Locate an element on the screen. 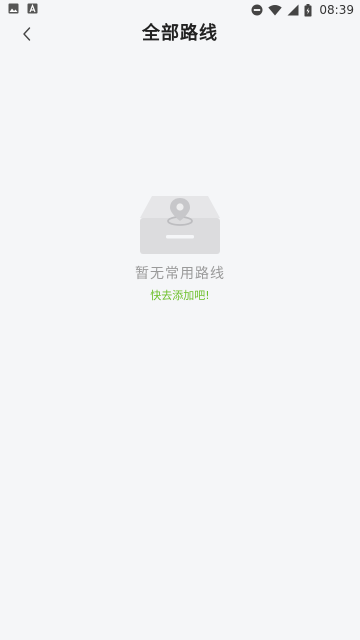  signal-icon is located at coordinates (293, 10).